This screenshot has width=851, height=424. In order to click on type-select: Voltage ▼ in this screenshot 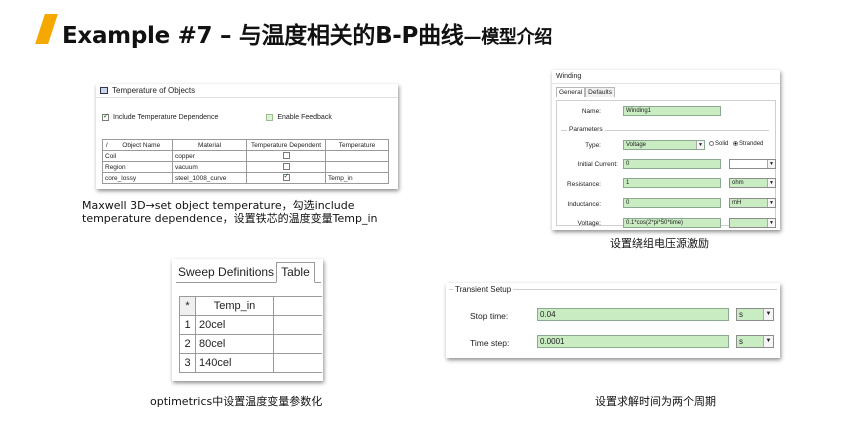, I will do `click(664, 145)`.